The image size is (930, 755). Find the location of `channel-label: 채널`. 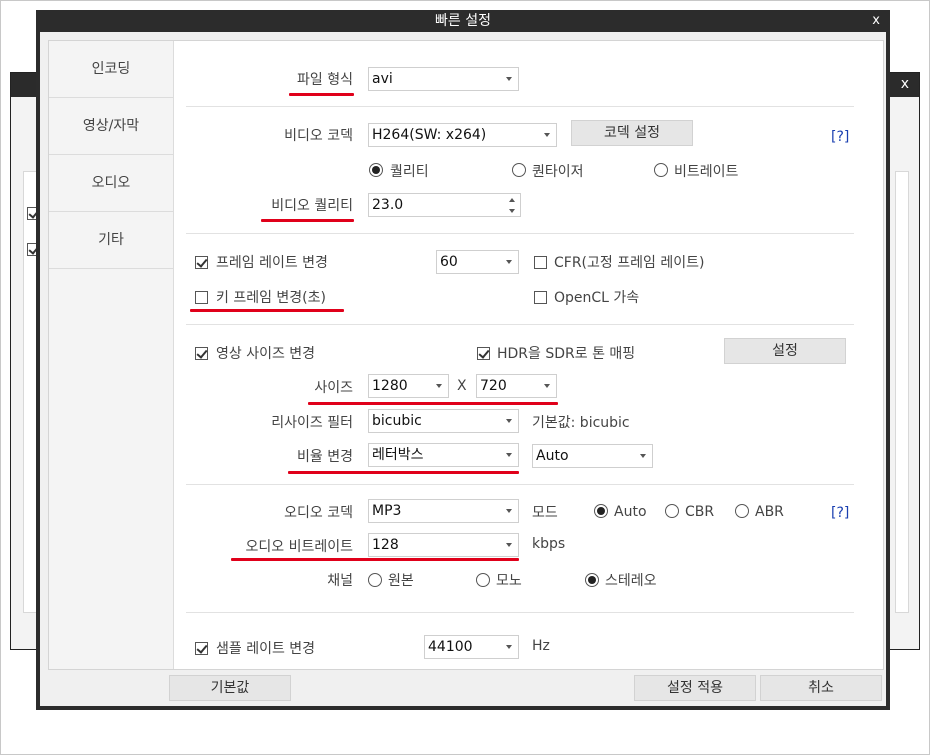

channel-label: 채널 is located at coordinates (340, 581).